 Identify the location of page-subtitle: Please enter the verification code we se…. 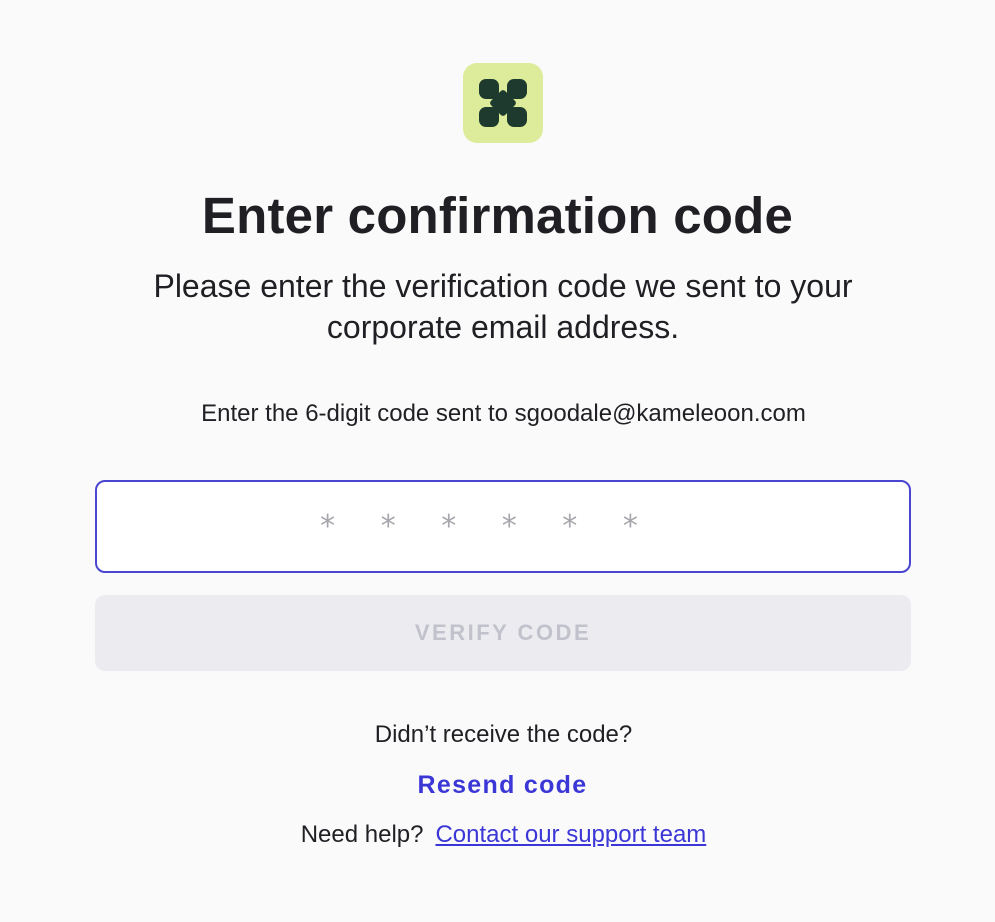
(503, 306).